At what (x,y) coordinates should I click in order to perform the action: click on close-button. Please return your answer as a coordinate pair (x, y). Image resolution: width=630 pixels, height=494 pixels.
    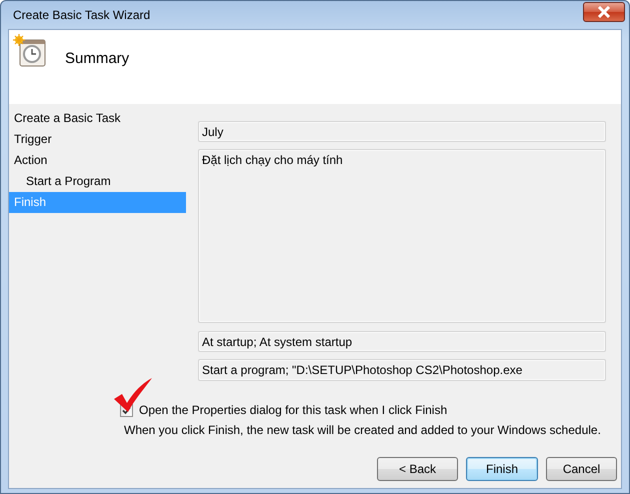
    Looking at the image, I should click on (604, 12).